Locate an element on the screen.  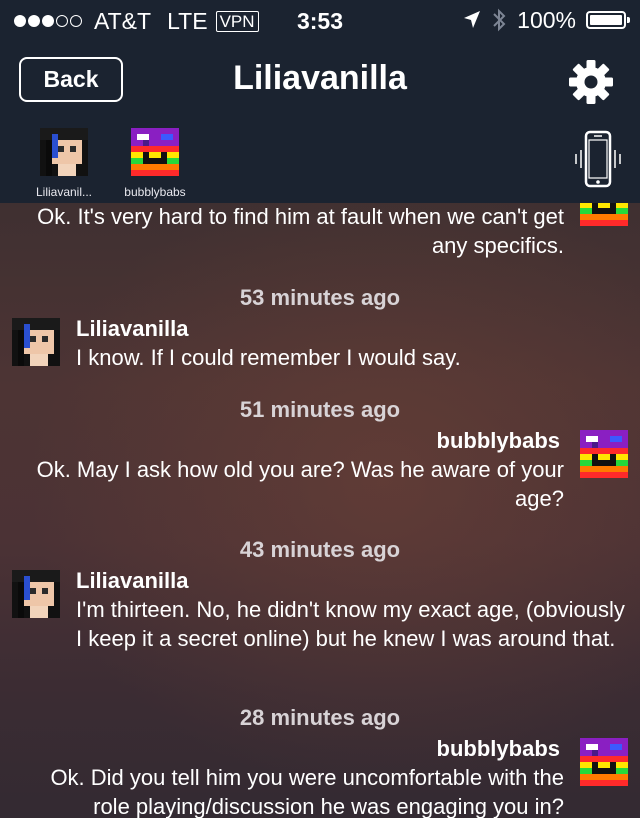
battery-percent: 100% is located at coordinates (546, 19).